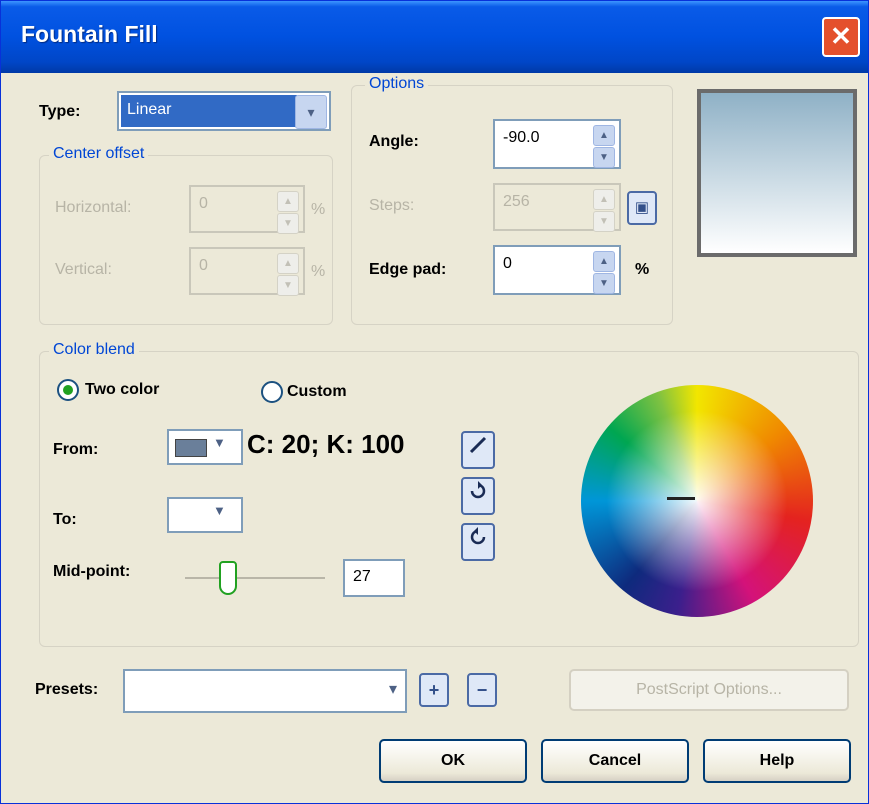  Describe the element at coordinates (255, 578) in the screenshot. I see `midpoint-slider-track` at that location.